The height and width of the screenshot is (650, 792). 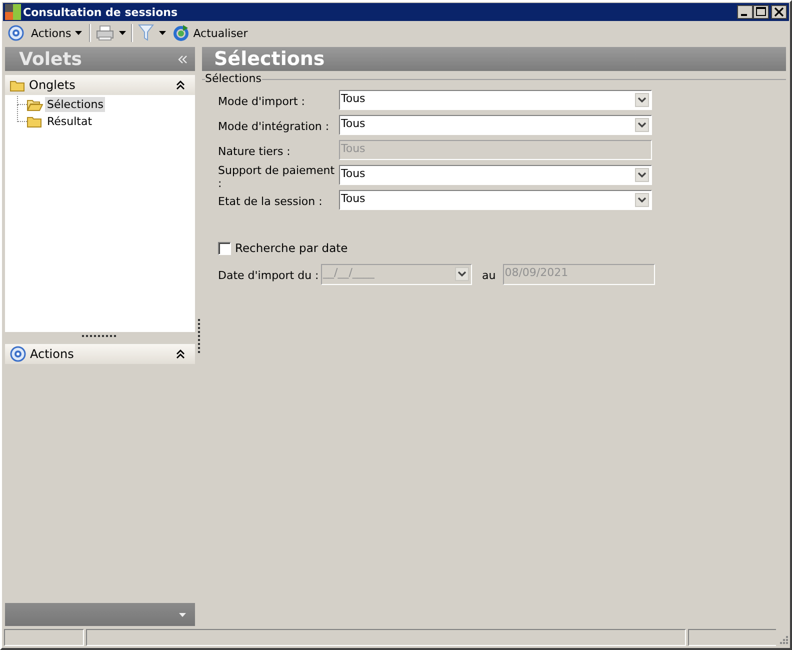 What do you see at coordinates (182, 59) in the screenshot?
I see `collapse-icon` at bounding box center [182, 59].